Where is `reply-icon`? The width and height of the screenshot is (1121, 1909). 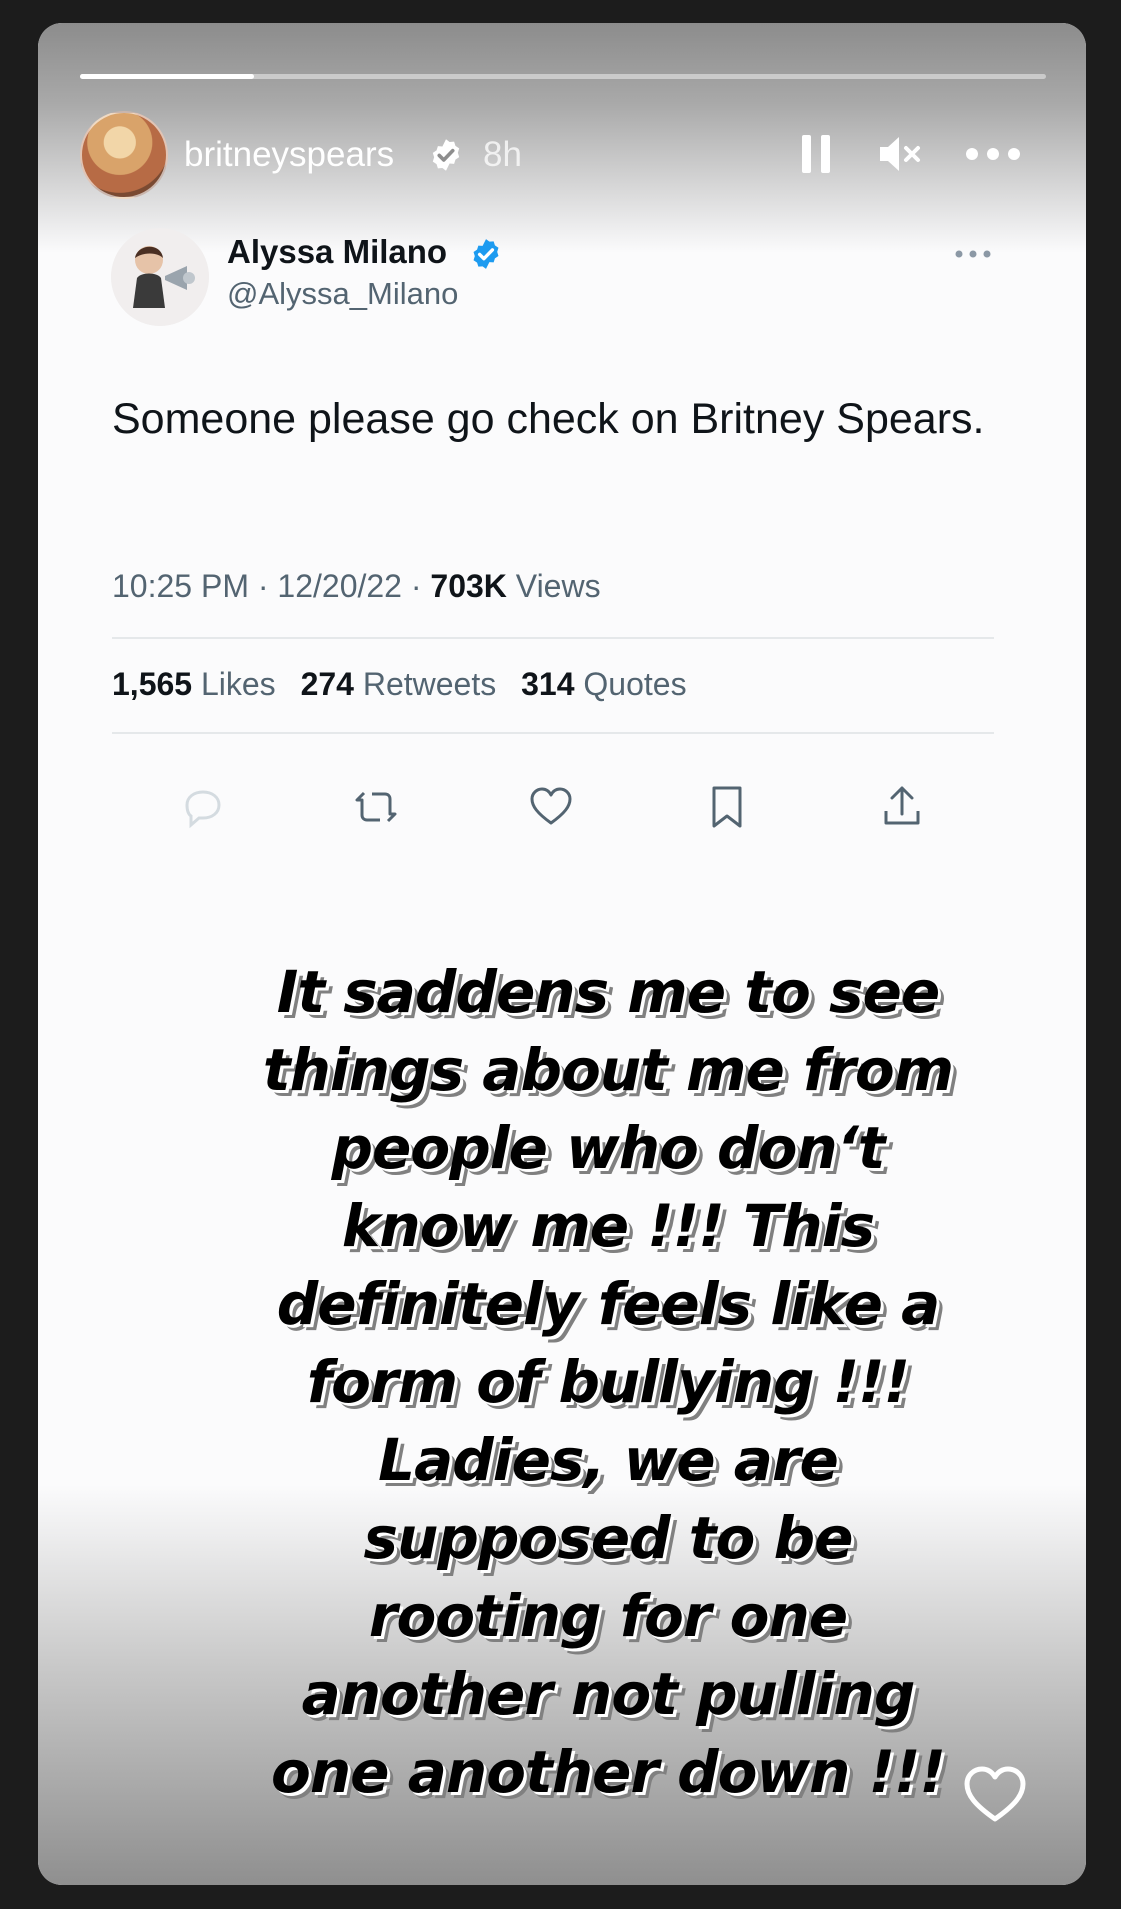
reply-icon is located at coordinates (203, 809).